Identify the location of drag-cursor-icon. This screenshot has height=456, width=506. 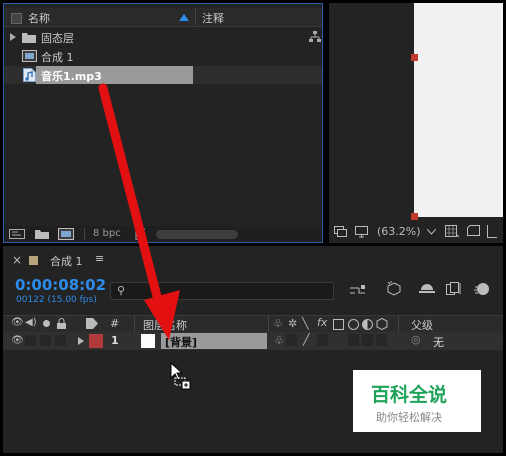
(180, 376).